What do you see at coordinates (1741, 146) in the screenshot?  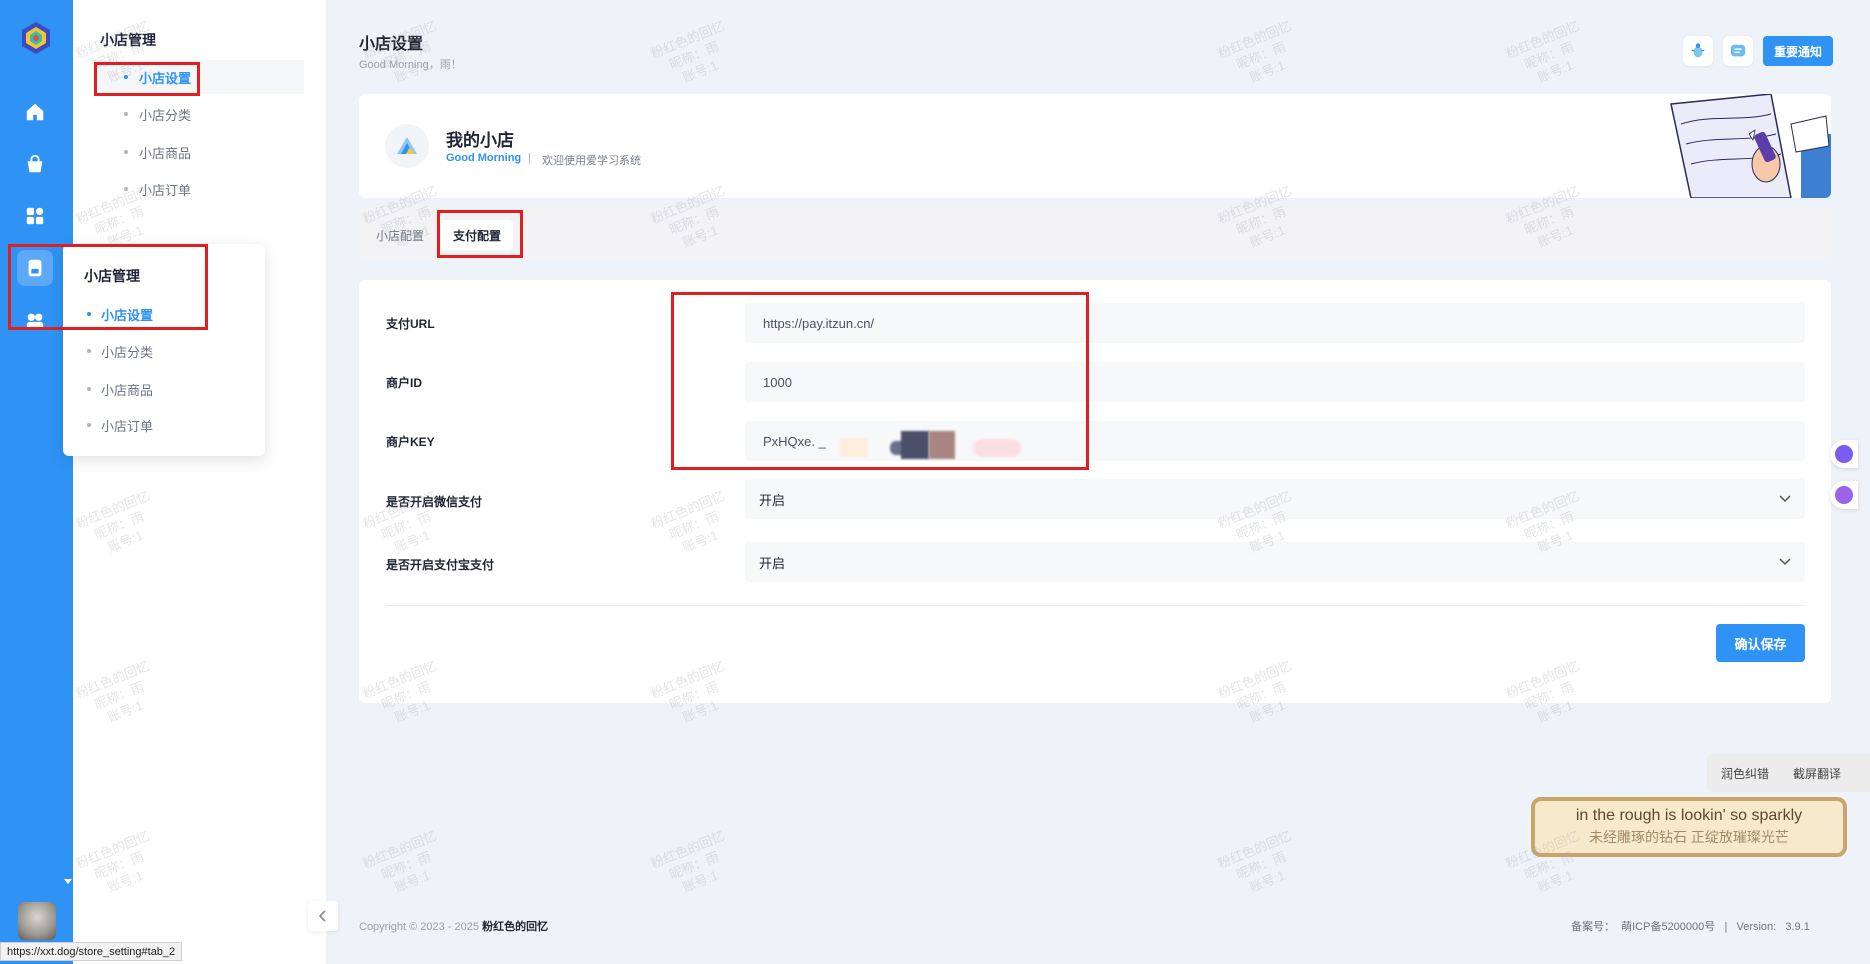 I see `banner-illustration` at bounding box center [1741, 146].